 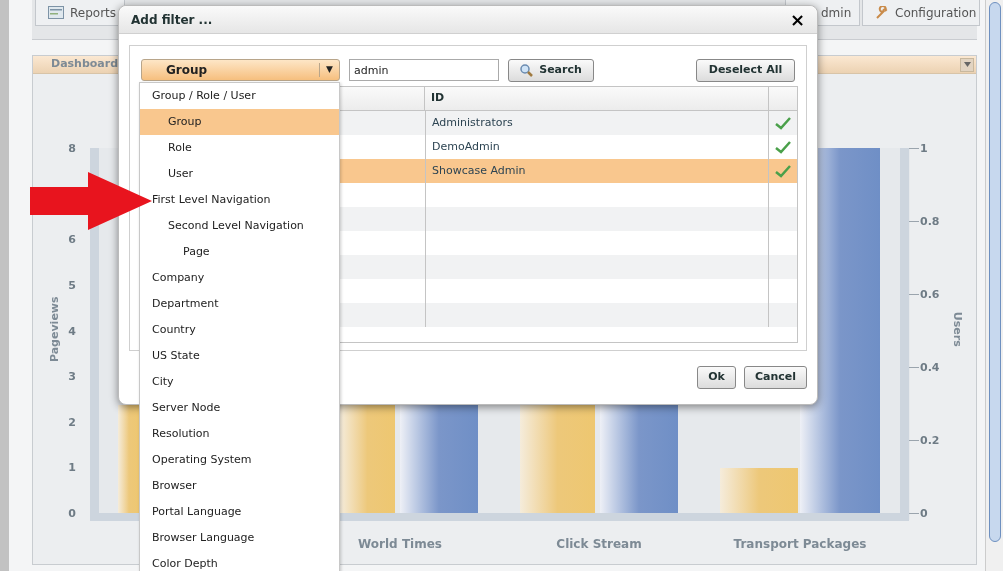 What do you see at coordinates (239, 408) in the screenshot?
I see `dropdown-option: Server Node` at bounding box center [239, 408].